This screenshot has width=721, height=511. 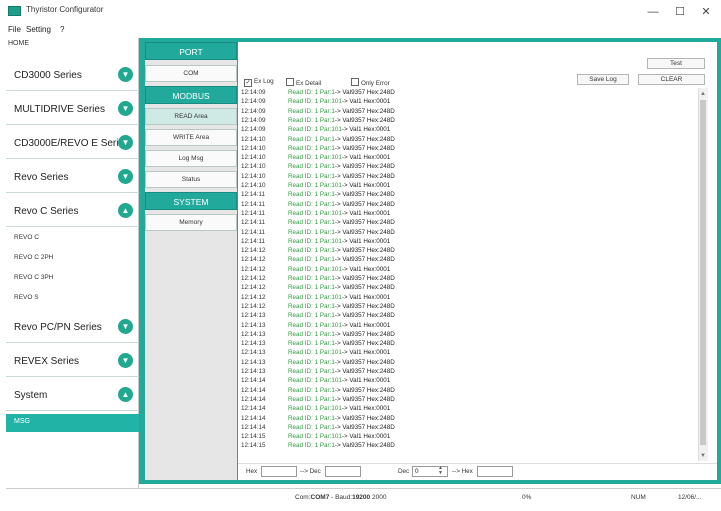 What do you see at coordinates (703, 272) in the screenshot?
I see `scrollbar-thumb` at bounding box center [703, 272].